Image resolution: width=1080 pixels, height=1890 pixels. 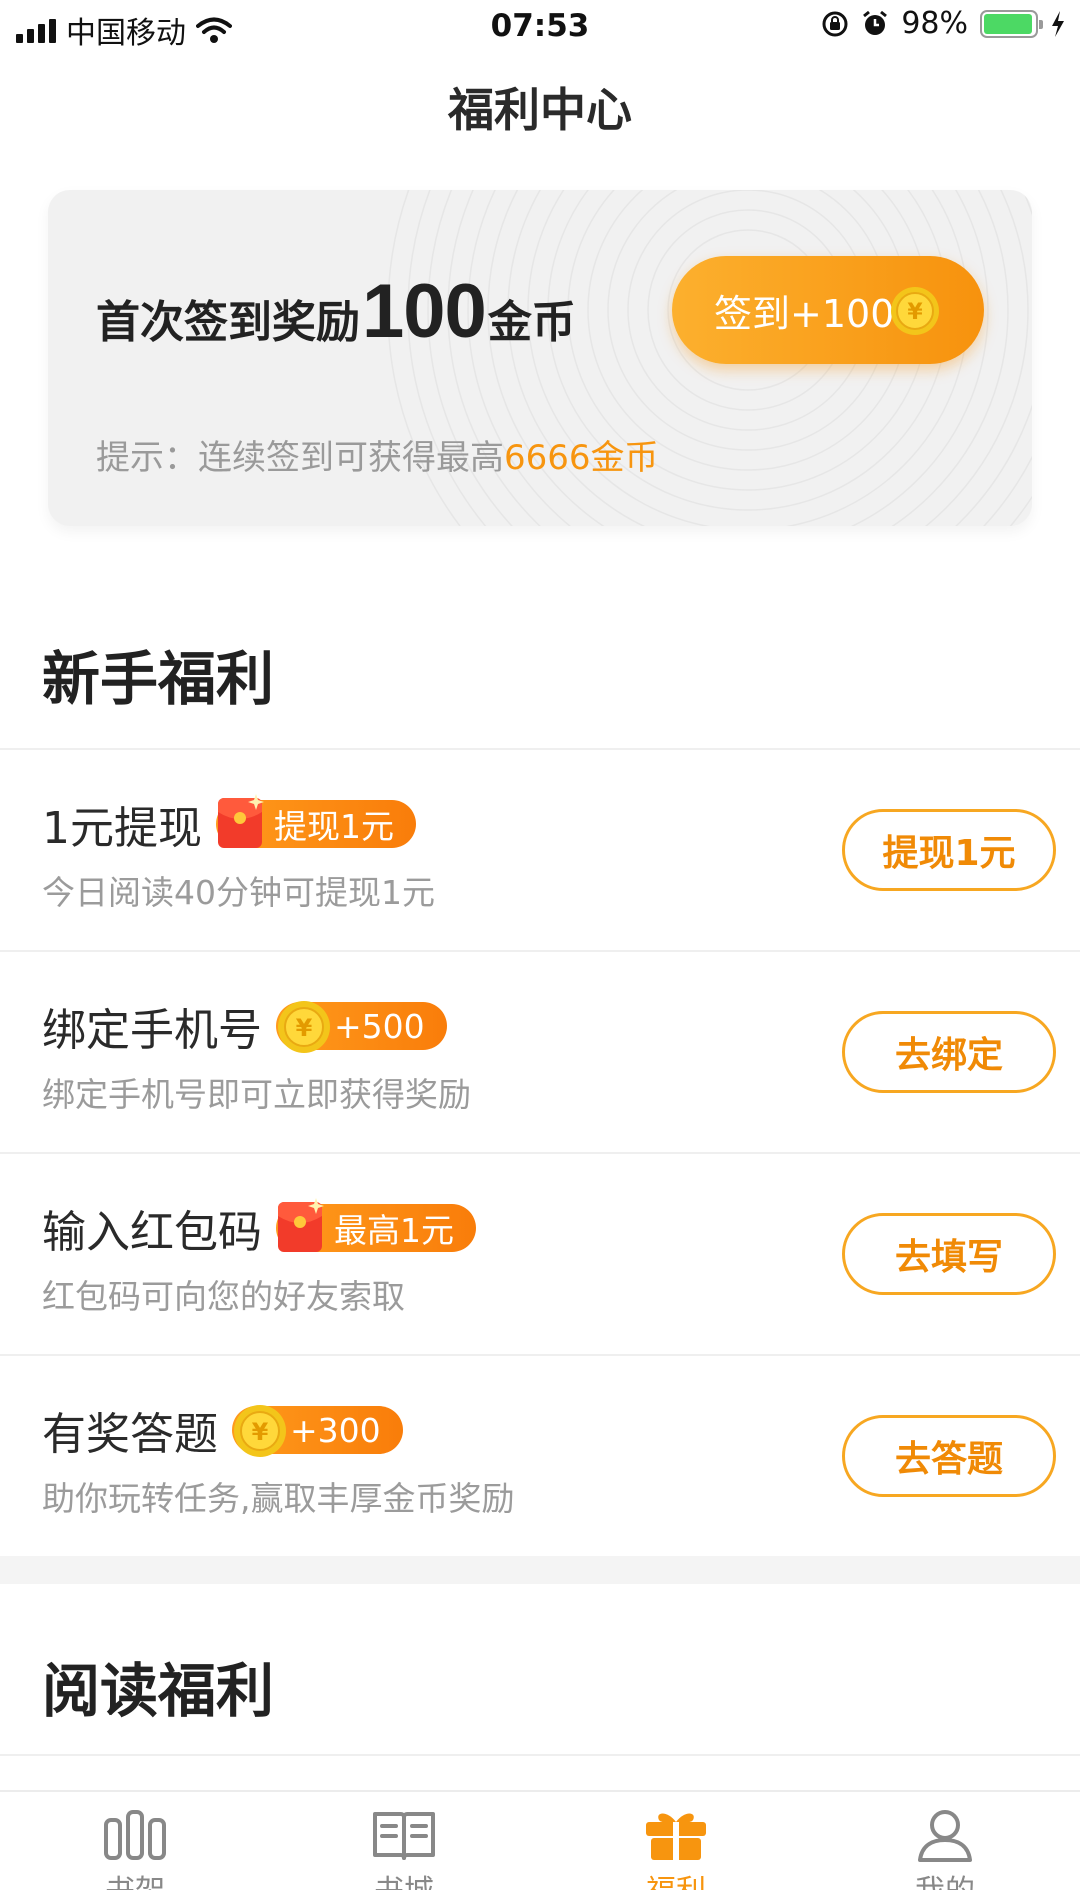 I want to click on reward-badge-label: +300, so click(x=335, y=1430).